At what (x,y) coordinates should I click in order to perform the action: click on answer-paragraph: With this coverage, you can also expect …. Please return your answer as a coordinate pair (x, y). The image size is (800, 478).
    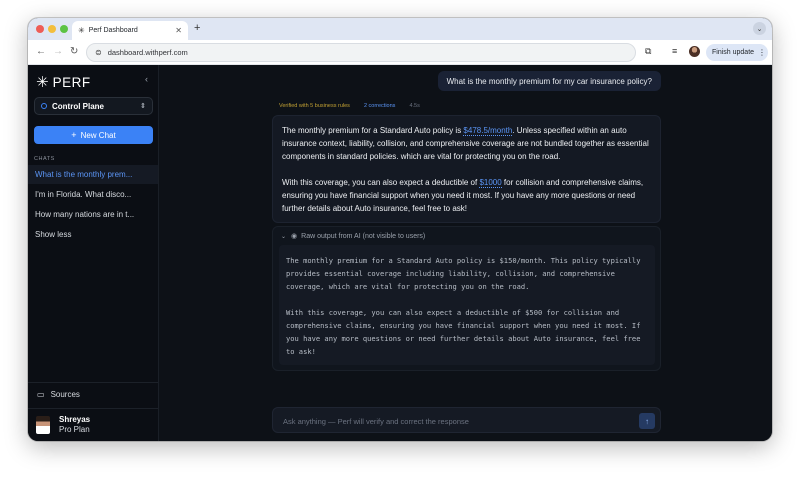
    Looking at the image, I should click on (466, 195).